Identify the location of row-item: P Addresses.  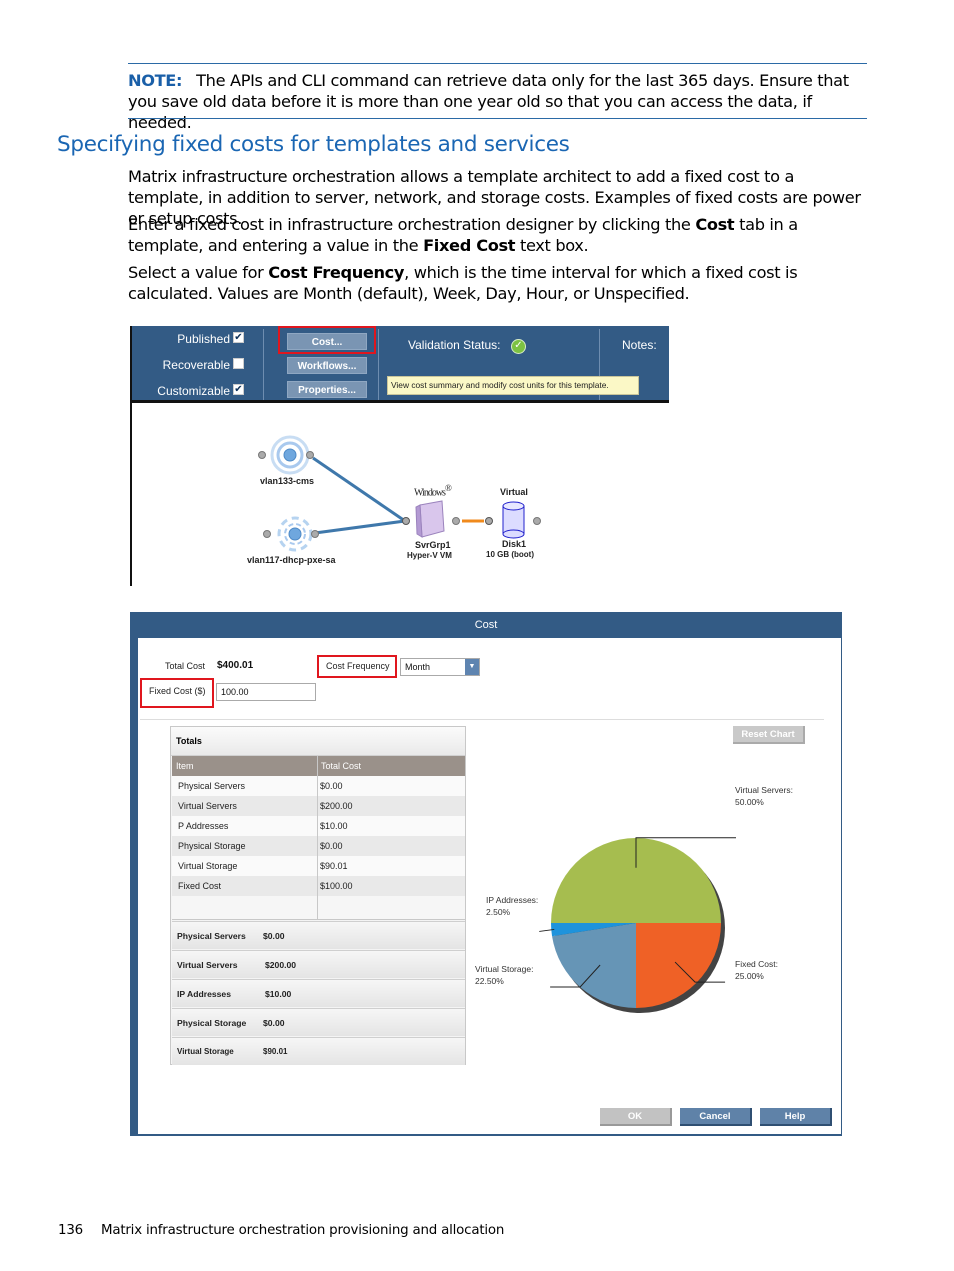
(203, 826).